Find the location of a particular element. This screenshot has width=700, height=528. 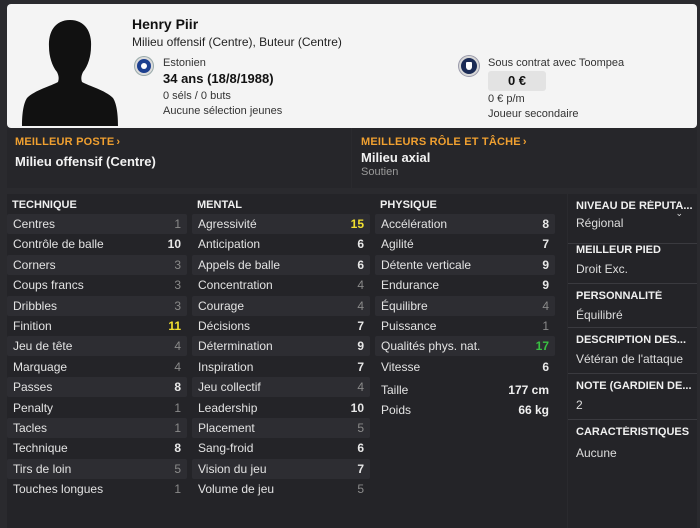

attribute-label: Courage is located at coordinates (221, 305).